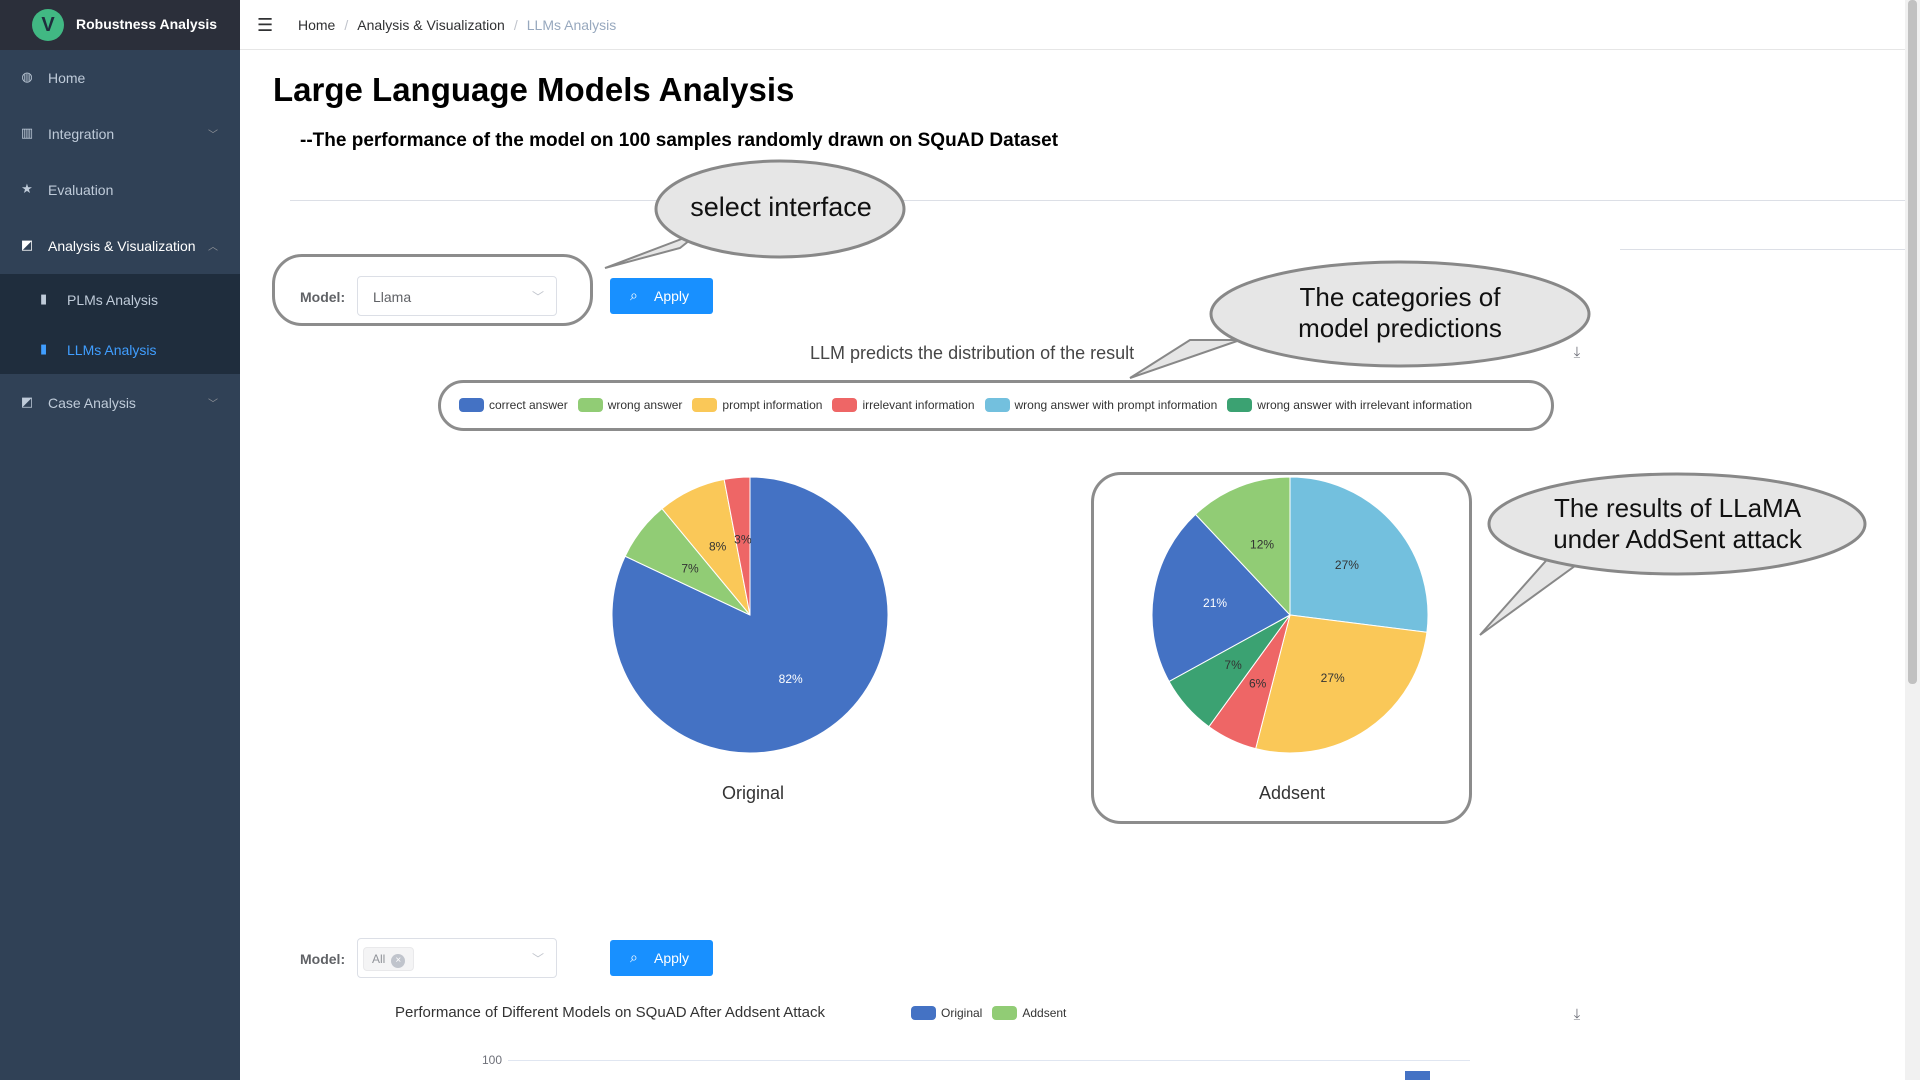  What do you see at coordinates (1677, 508) in the screenshot?
I see `callout-results-line1: The results of LLaMA` at bounding box center [1677, 508].